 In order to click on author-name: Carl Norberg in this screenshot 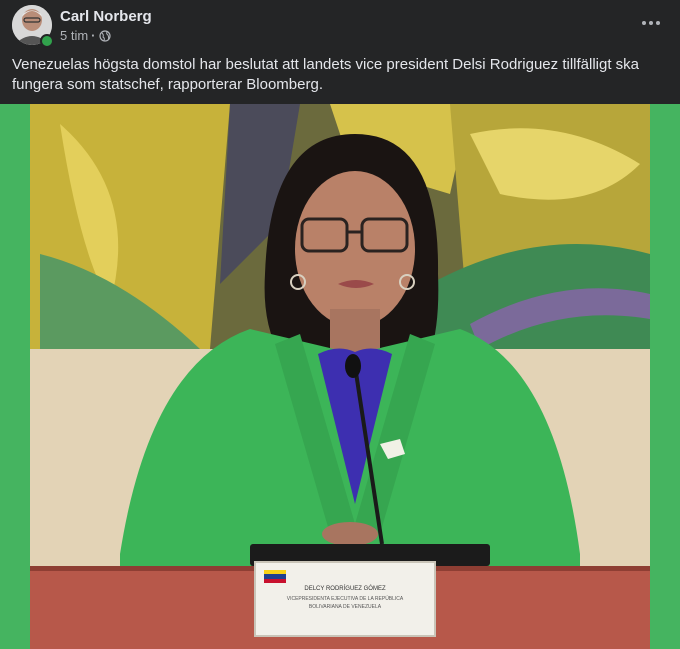, I will do `click(106, 16)`.